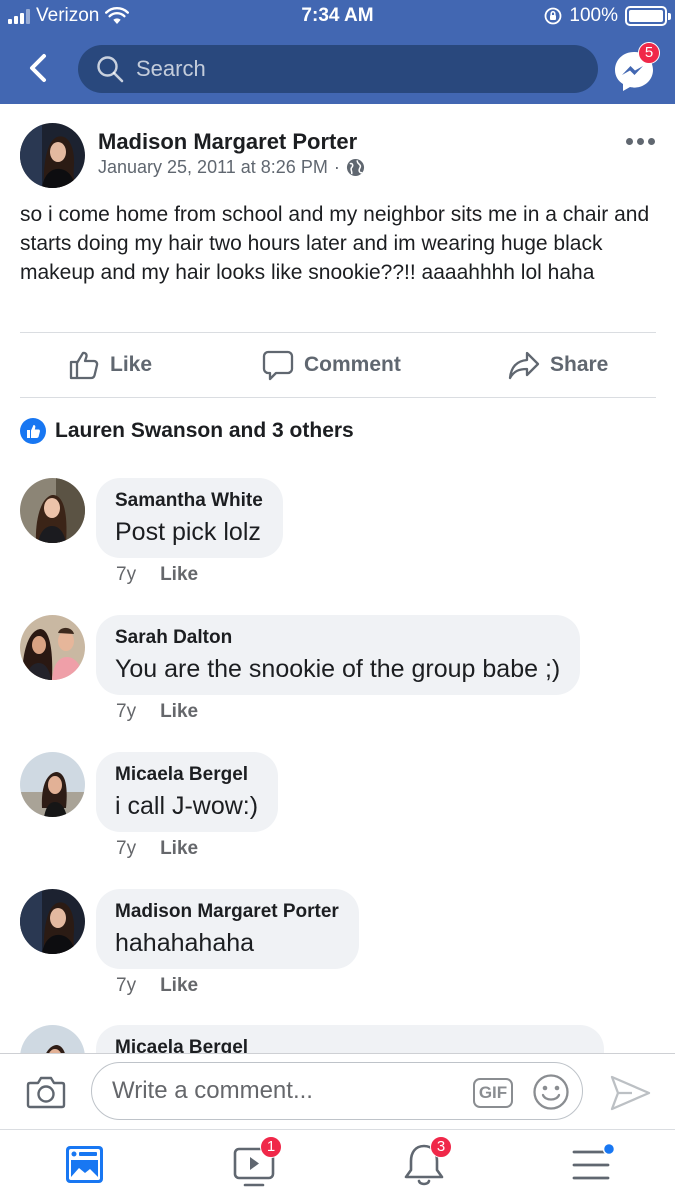 This screenshot has width=675, height=1200. What do you see at coordinates (648, 16) in the screenshot?
I see `battery-icon` at bounding box center [648, 16].